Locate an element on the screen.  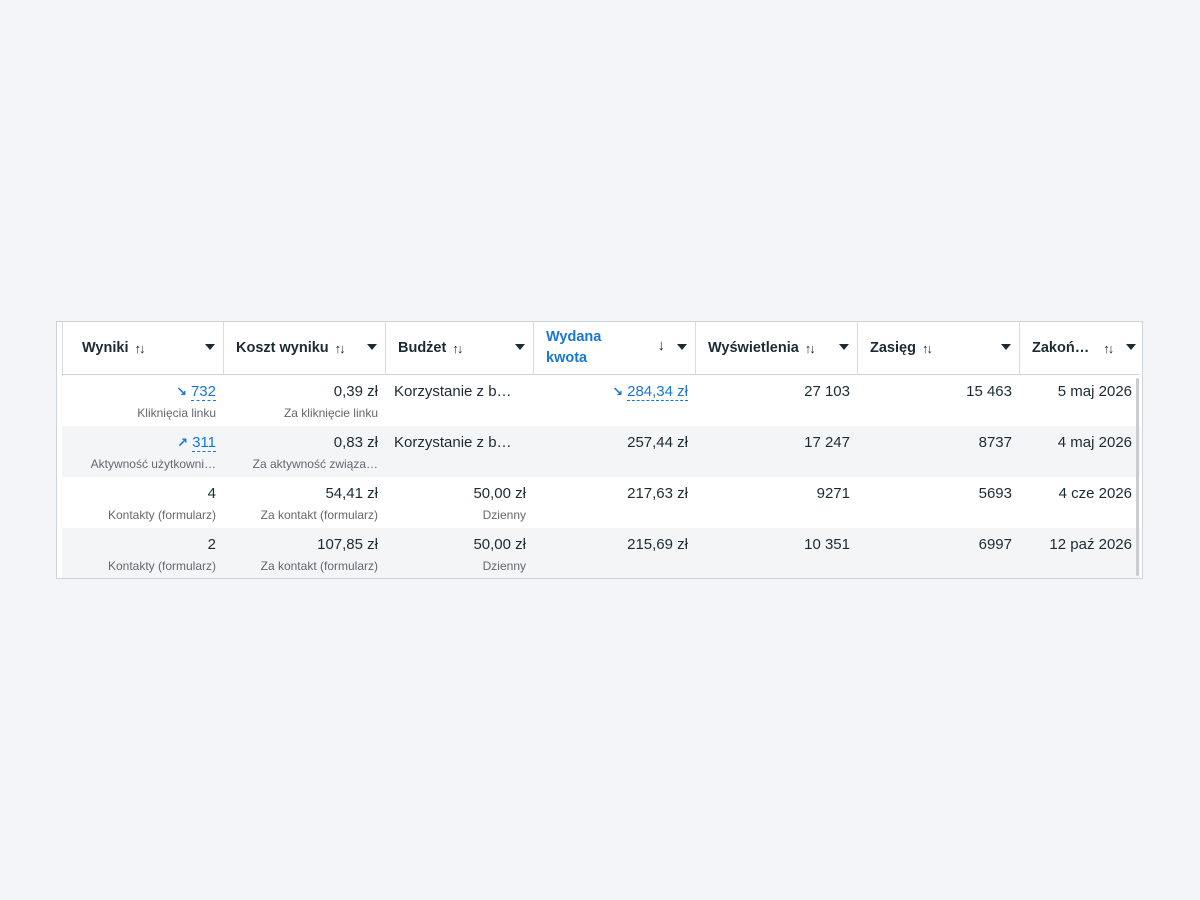
cell-spent: 217,63 zł is located at coordinates (615, 502).